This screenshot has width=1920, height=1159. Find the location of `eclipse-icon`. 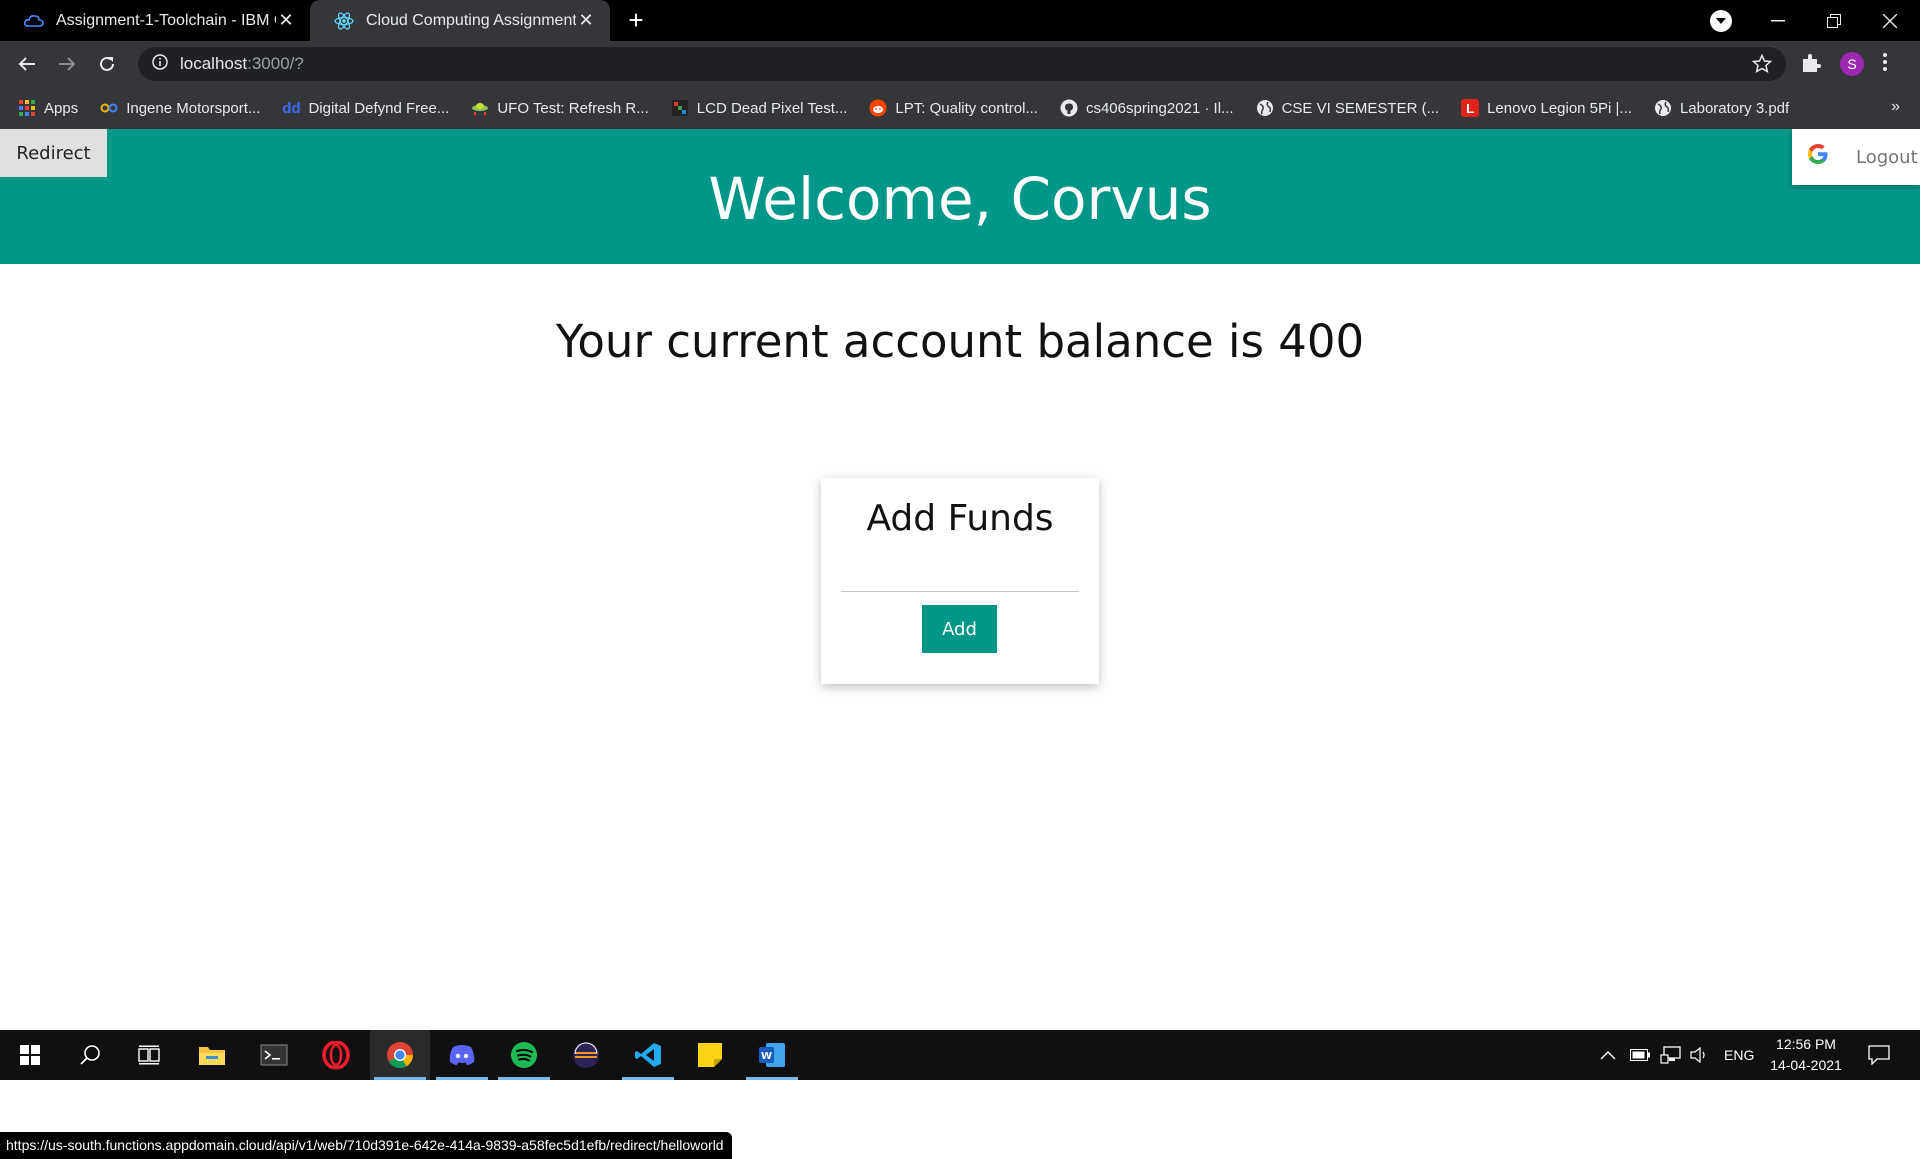

eclipse-icon is located at coordinates (586, 1055).